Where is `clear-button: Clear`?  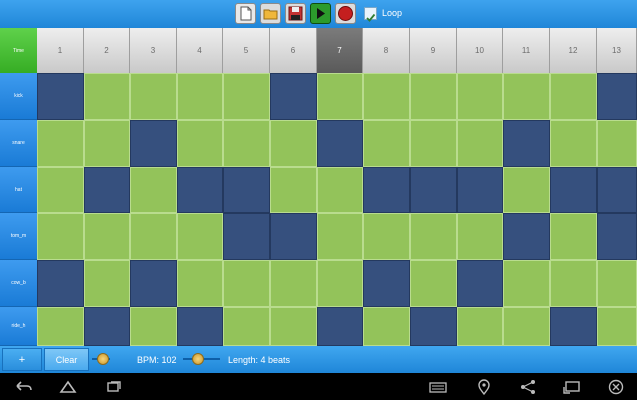 clear-button: Clear is located at coordinates (66, 359).